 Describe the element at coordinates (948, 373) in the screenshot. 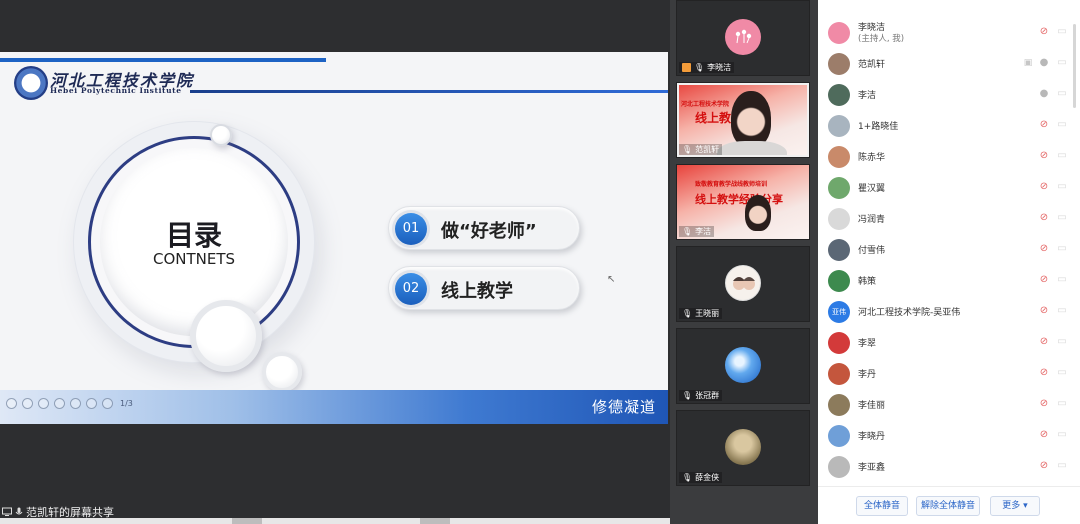

I see `participant-row: 李丹 ⊘ ▭` at that location.